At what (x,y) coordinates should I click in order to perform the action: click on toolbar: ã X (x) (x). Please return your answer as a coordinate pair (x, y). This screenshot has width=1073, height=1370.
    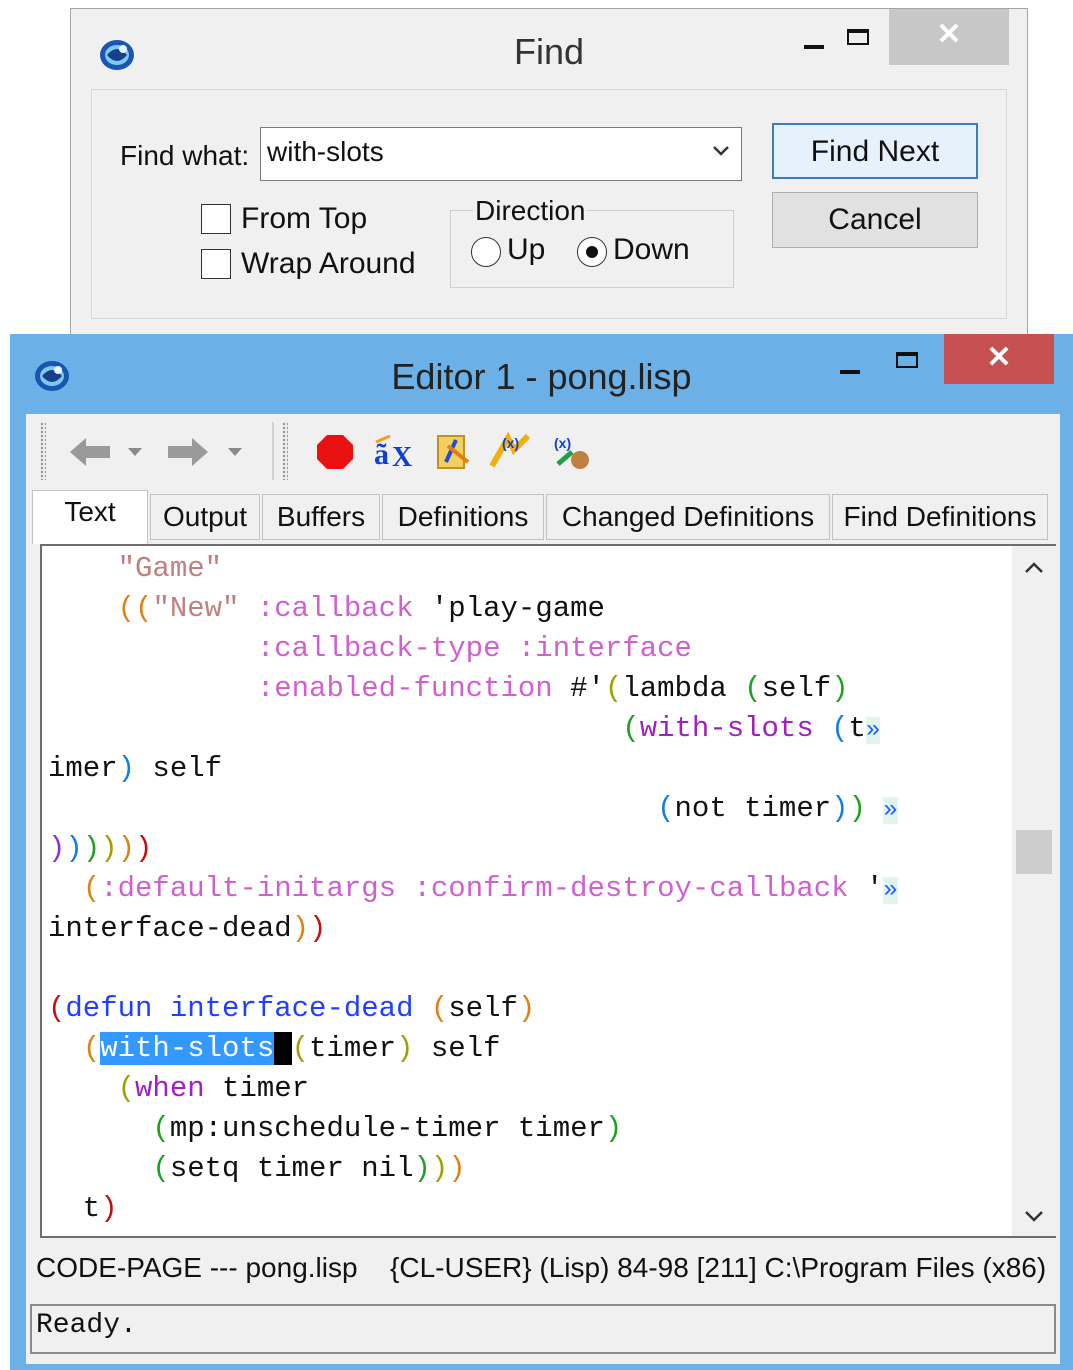
    Looking at the image, I should click on (543, 451).